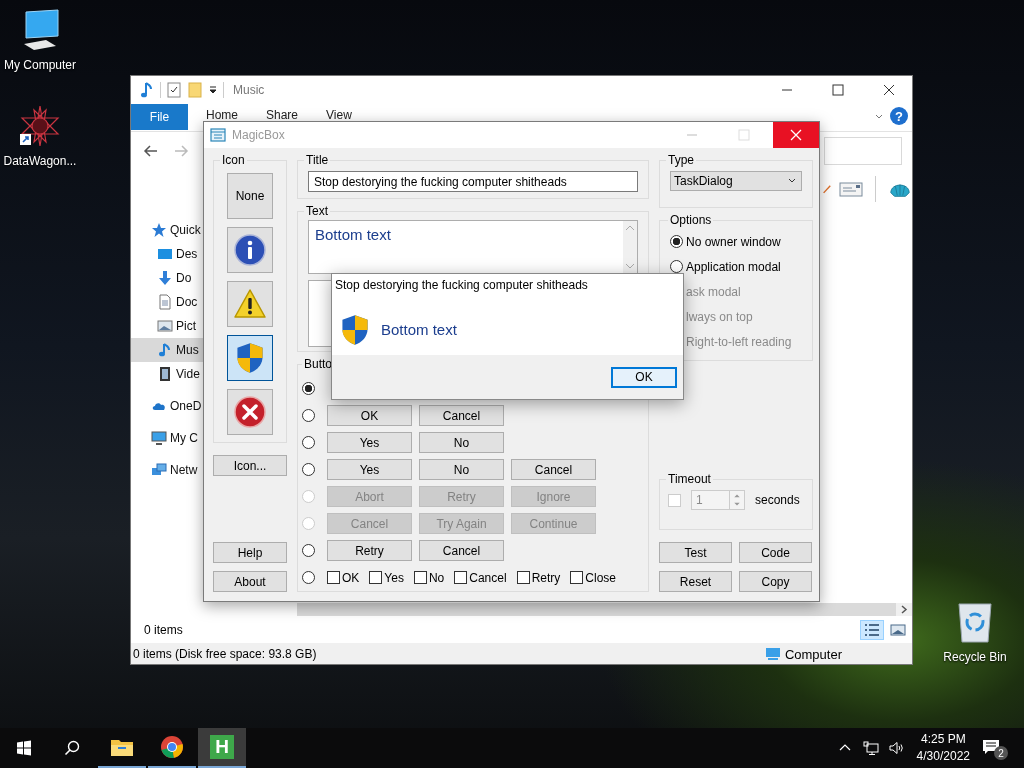  I want to click on view-mode-button, so click(872, 629).